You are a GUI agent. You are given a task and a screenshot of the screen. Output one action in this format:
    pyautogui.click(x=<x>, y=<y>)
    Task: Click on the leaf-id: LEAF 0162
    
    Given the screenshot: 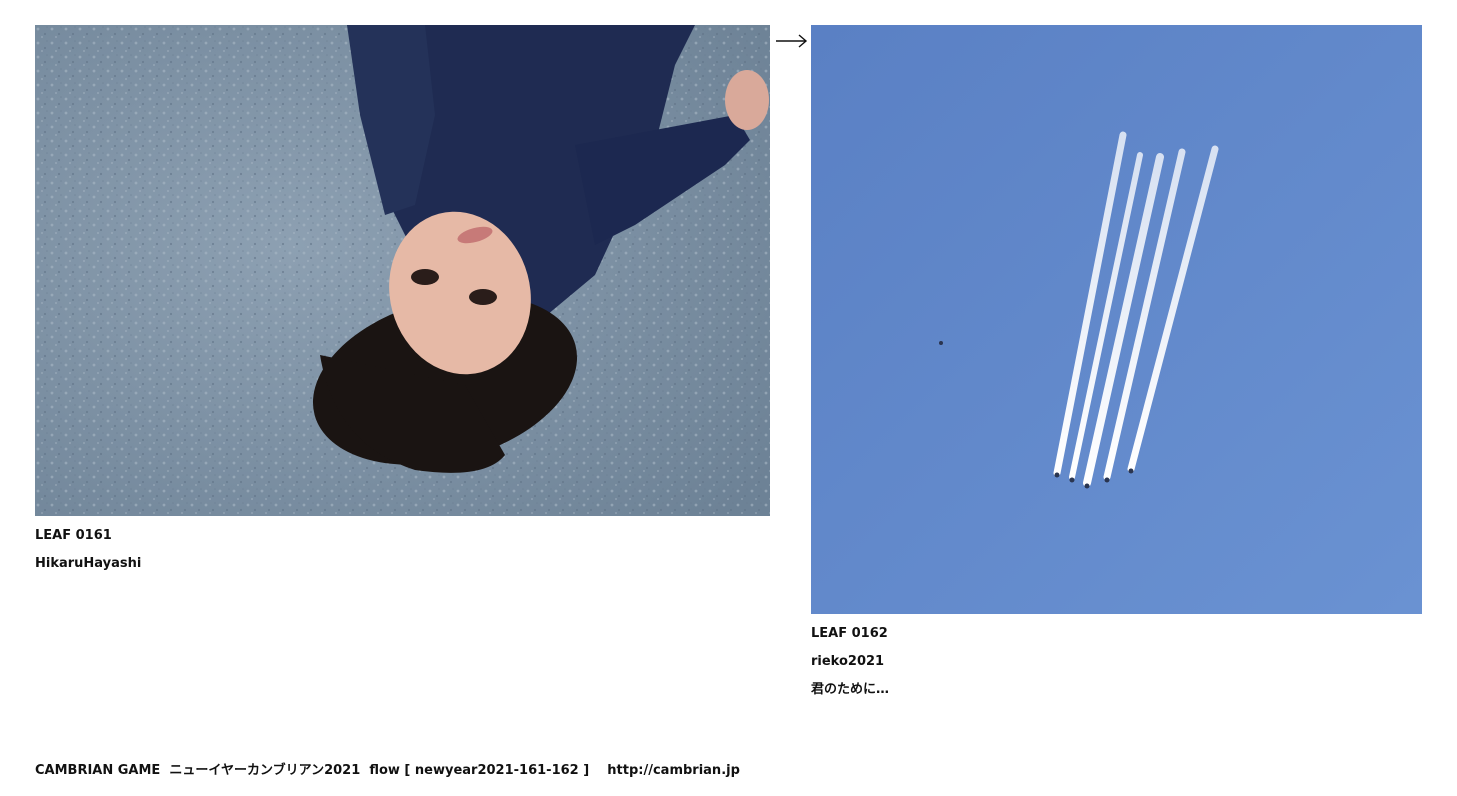 What is the action you would take?
    pyautogui.click(x=849, y=633)
    